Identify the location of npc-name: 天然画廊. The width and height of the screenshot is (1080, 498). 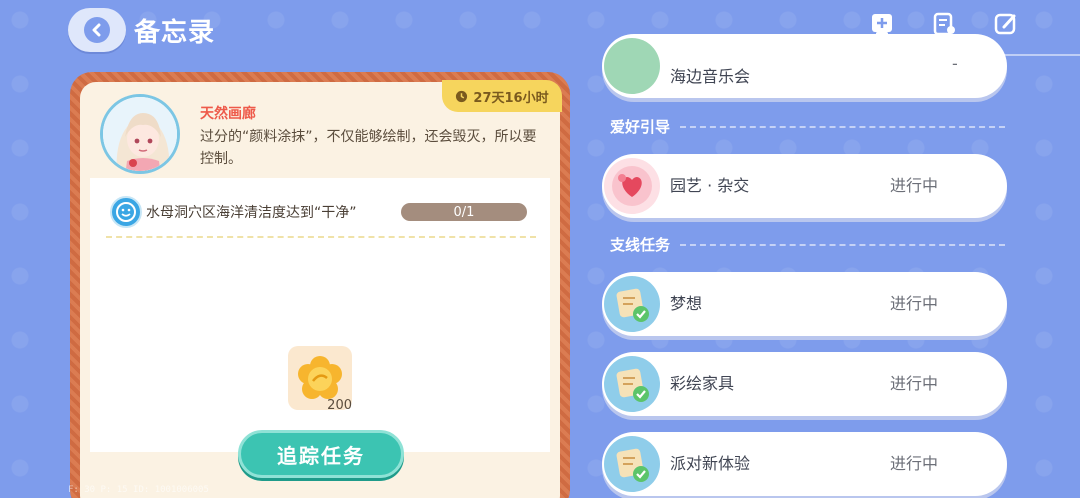
(228, 114).